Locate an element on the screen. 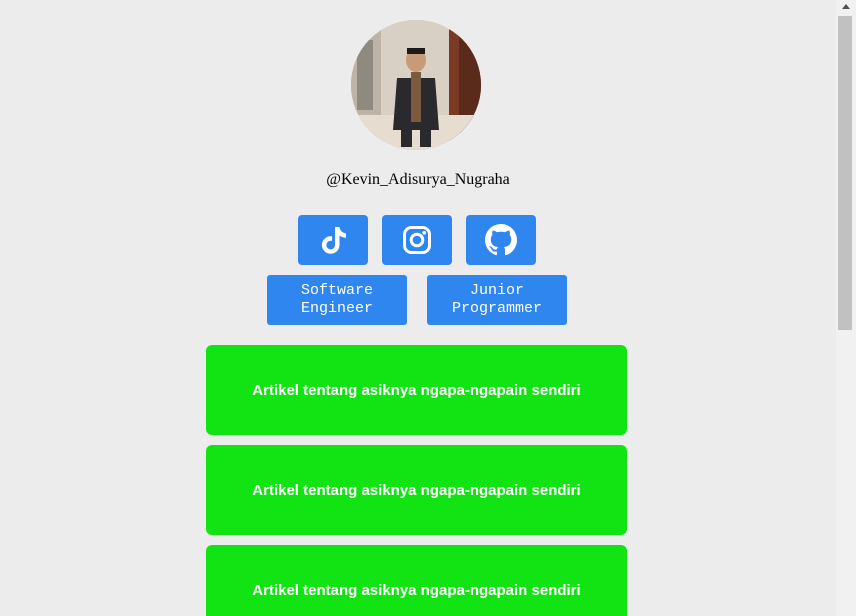  vertical-scrollbar is located at coordinates (846, 308).